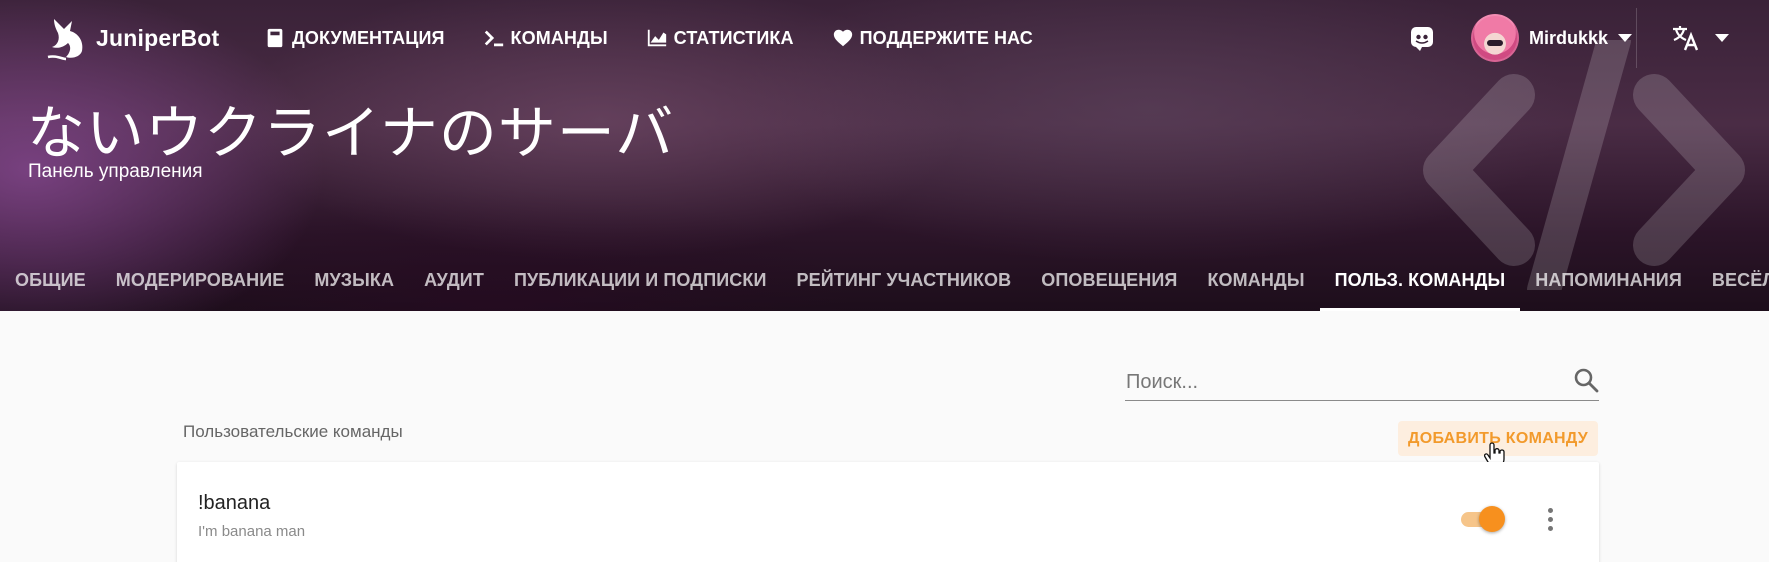  I want to click on nav-link-label: ДОКУМЕНТАЦИЯ, so click(368, 37).